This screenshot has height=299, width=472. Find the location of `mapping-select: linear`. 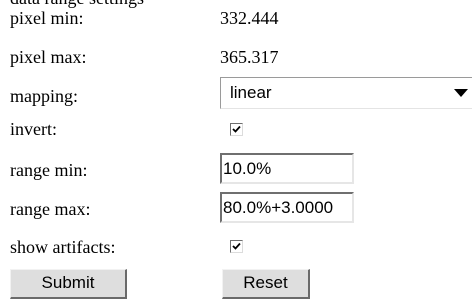

mapping-select: linear is located at coordinates (346, 93).